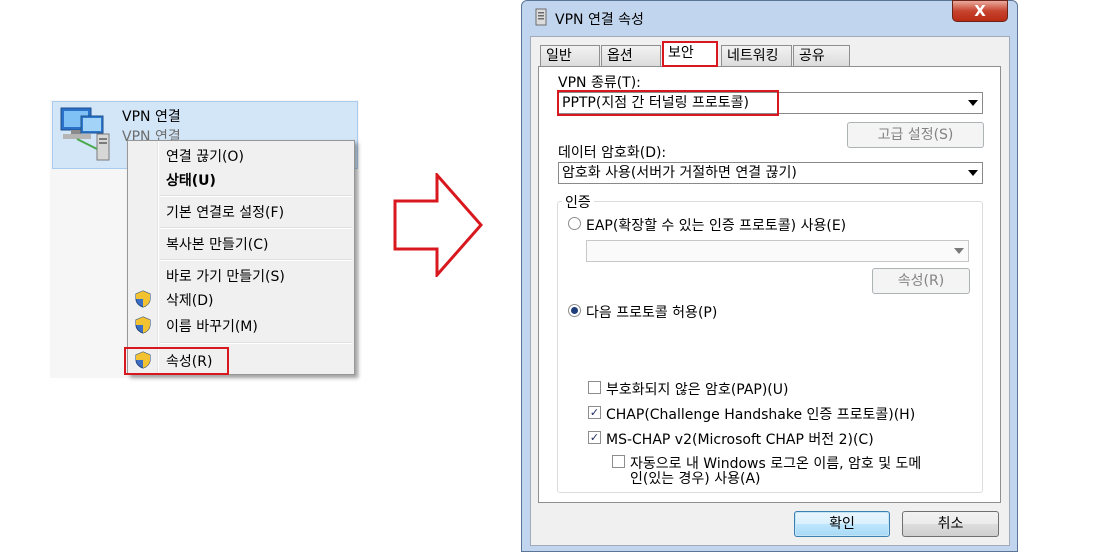 The image size is (1096, 556). What do you see at coordinates (618, 461) in the screenshot?
I see `autologon-checkbox` at bounding box center [618, 461].